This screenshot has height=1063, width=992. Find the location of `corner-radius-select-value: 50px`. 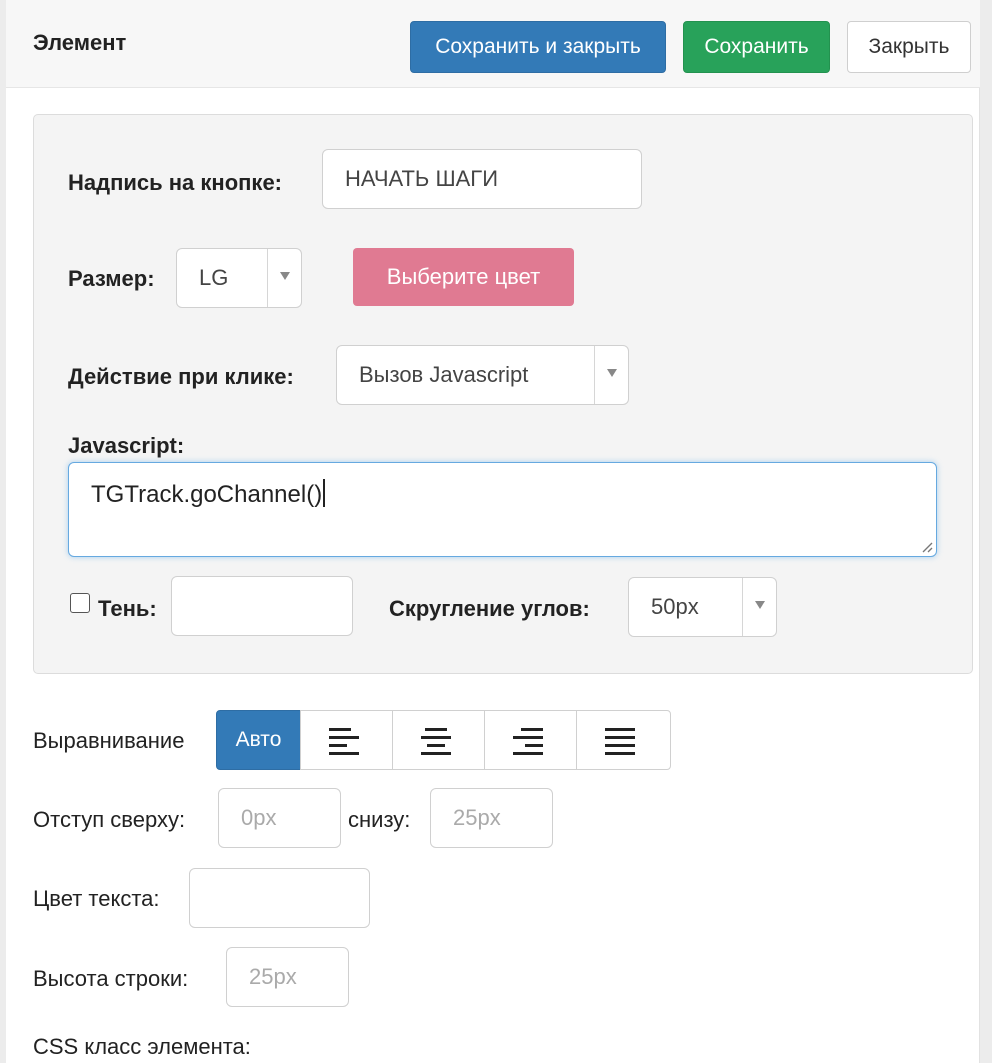

corner-radius-select-value: 50px is located at coordinates (675, 606).